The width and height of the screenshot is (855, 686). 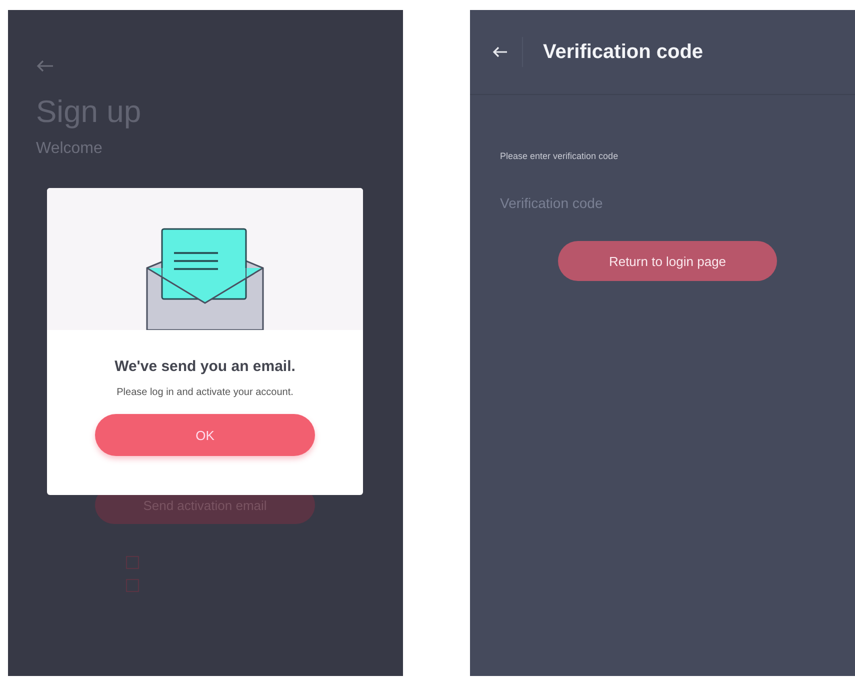 I want to click on field-label: Please enter verification code, so click(x=560, y=156).